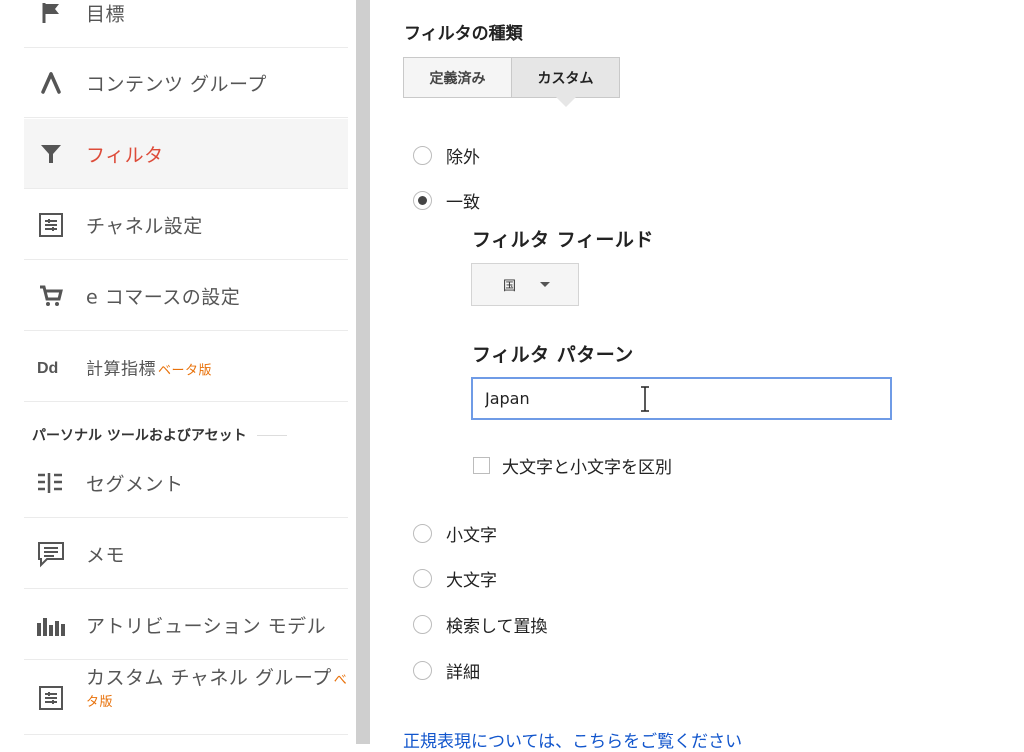  I want to click on include-radio, so click(422, 200).